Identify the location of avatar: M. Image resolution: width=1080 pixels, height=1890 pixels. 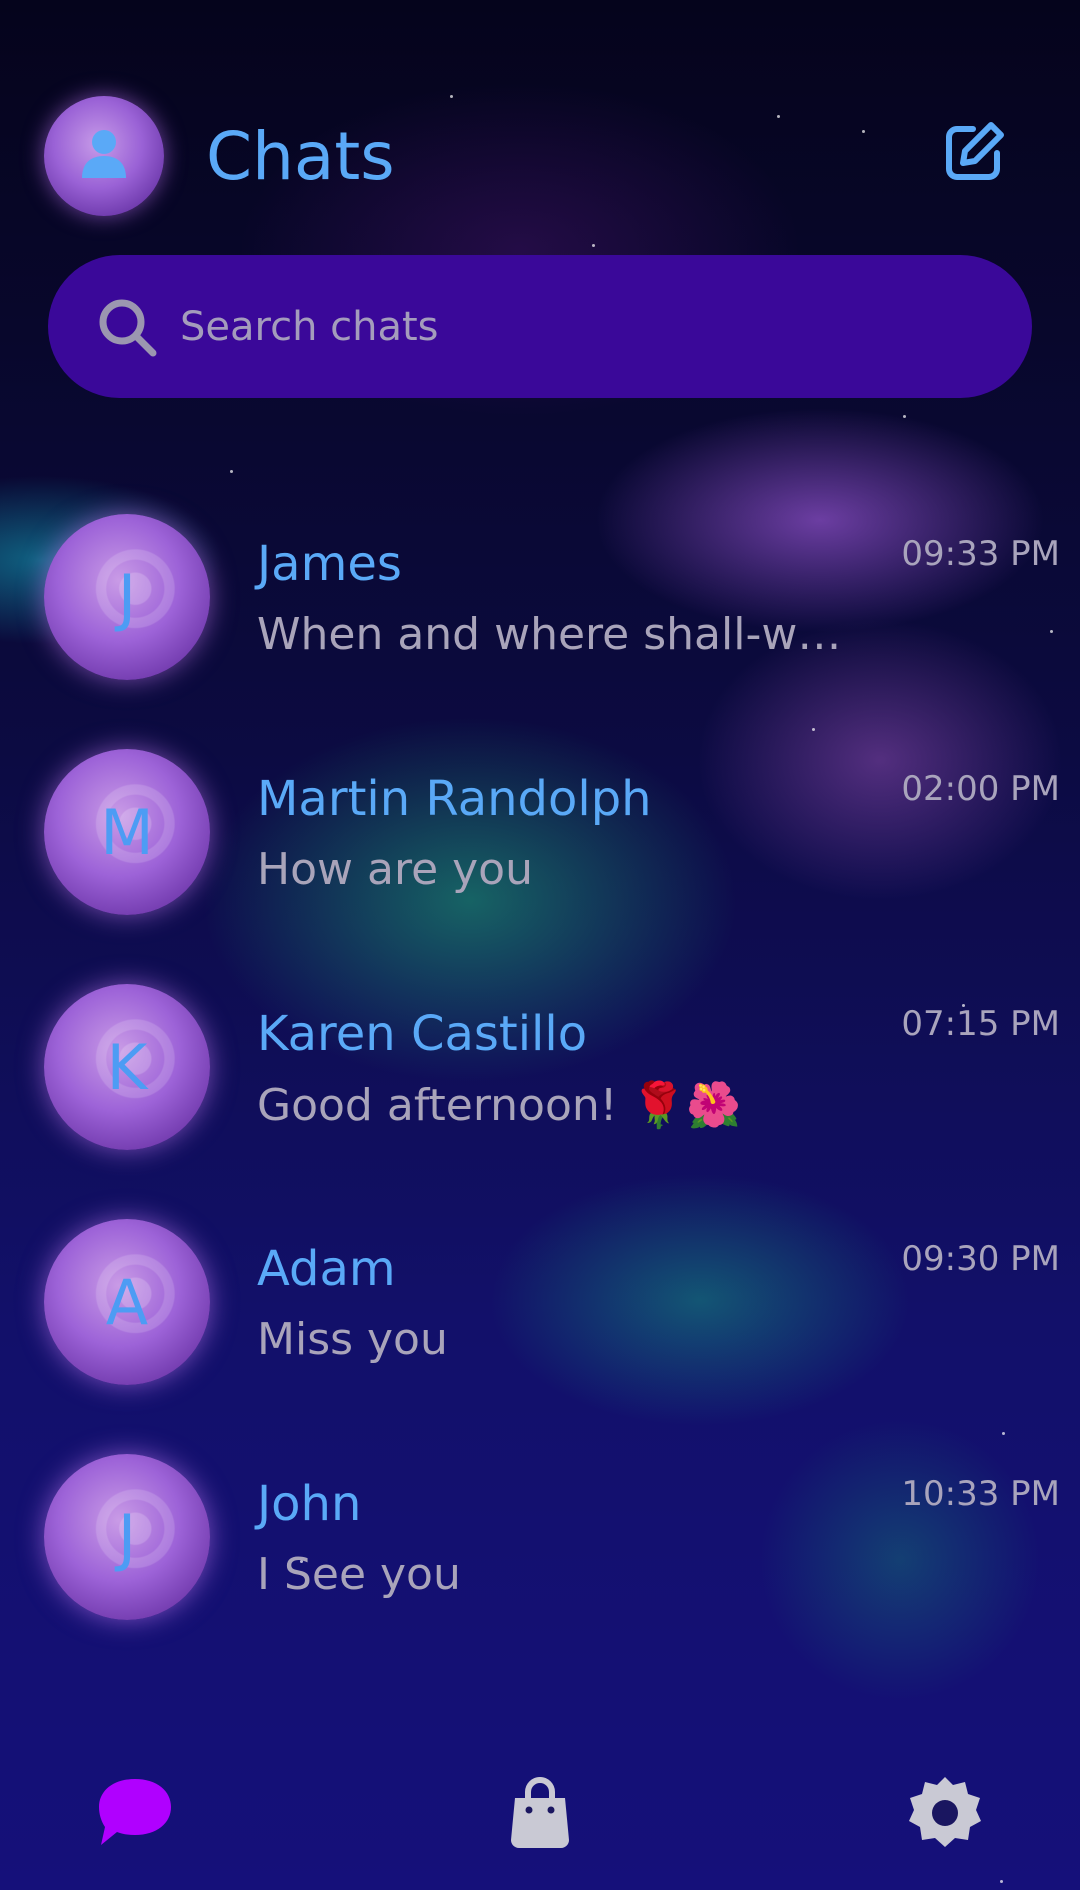
(127, 832).